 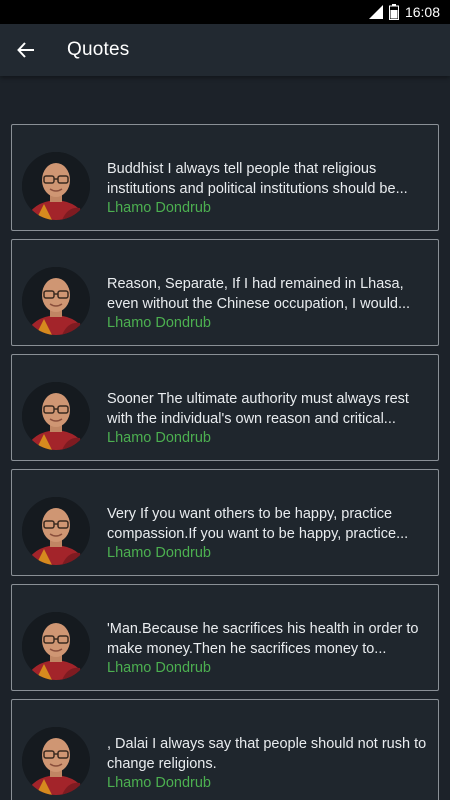 I want to click on status-icons, so click(x=383, y=12).